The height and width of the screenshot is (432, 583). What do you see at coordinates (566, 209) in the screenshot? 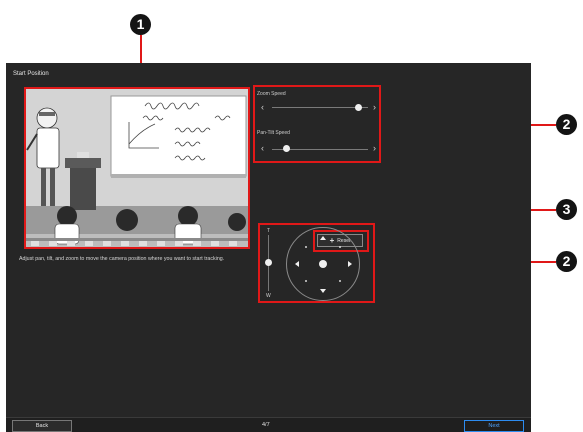
I see `callout-marker-3: 3` at bounding box center [566, 209].